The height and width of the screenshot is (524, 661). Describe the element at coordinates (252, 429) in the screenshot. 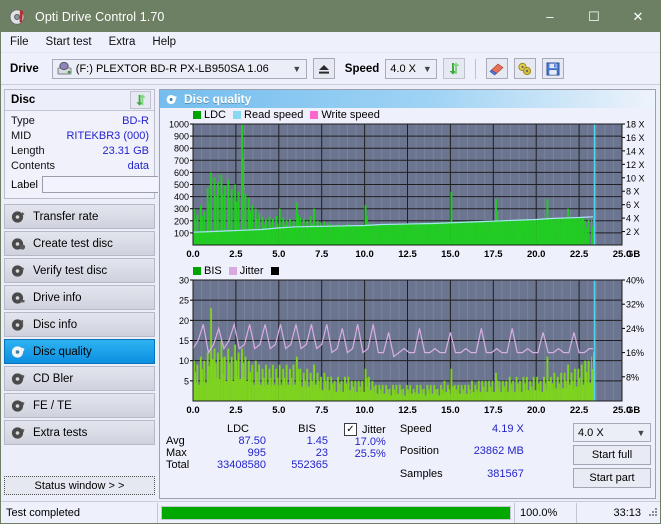

I see `stats-header-row: LDC BIS` at that location.